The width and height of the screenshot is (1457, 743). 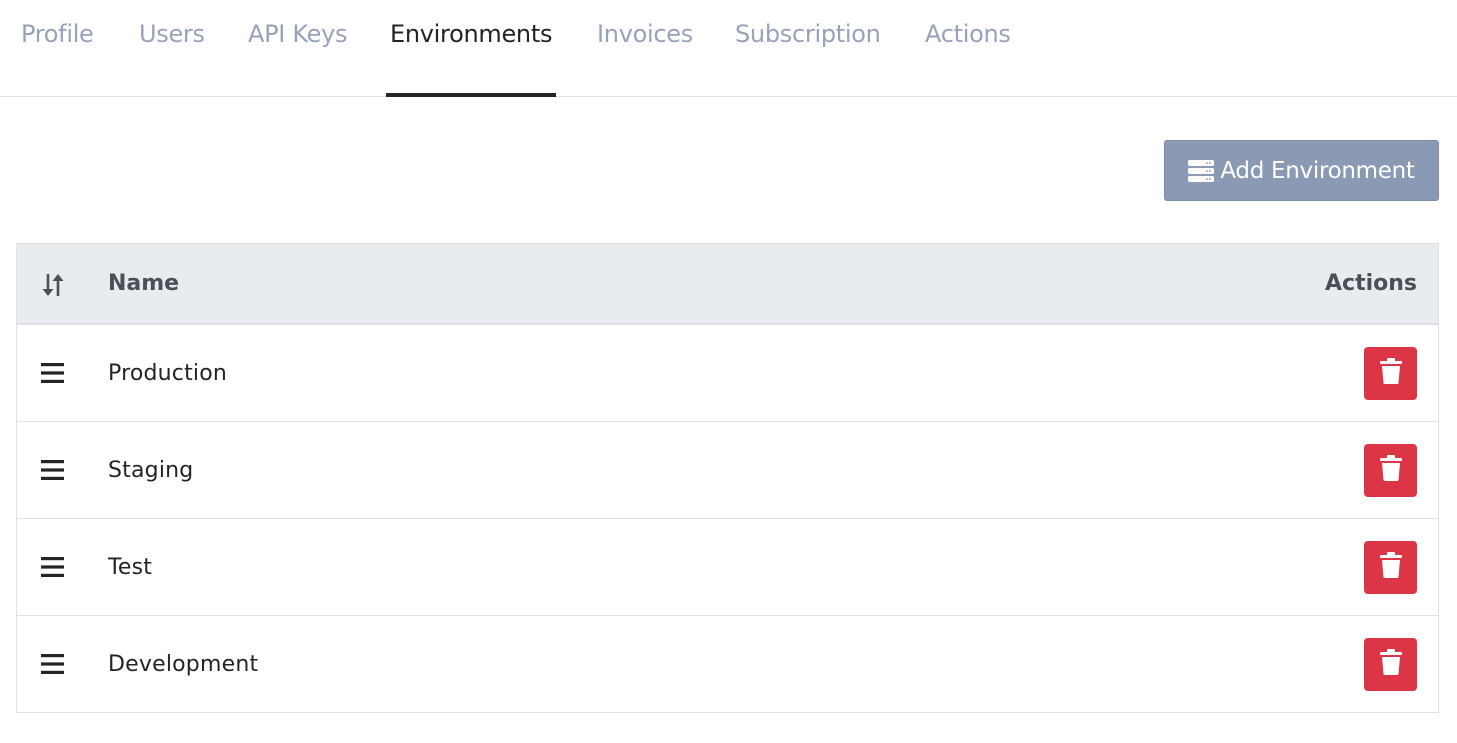 What do you see at coordinates (727, 284) in the screenshot?
I see `table-header: Name Actions` at bounding box center [727, 284].